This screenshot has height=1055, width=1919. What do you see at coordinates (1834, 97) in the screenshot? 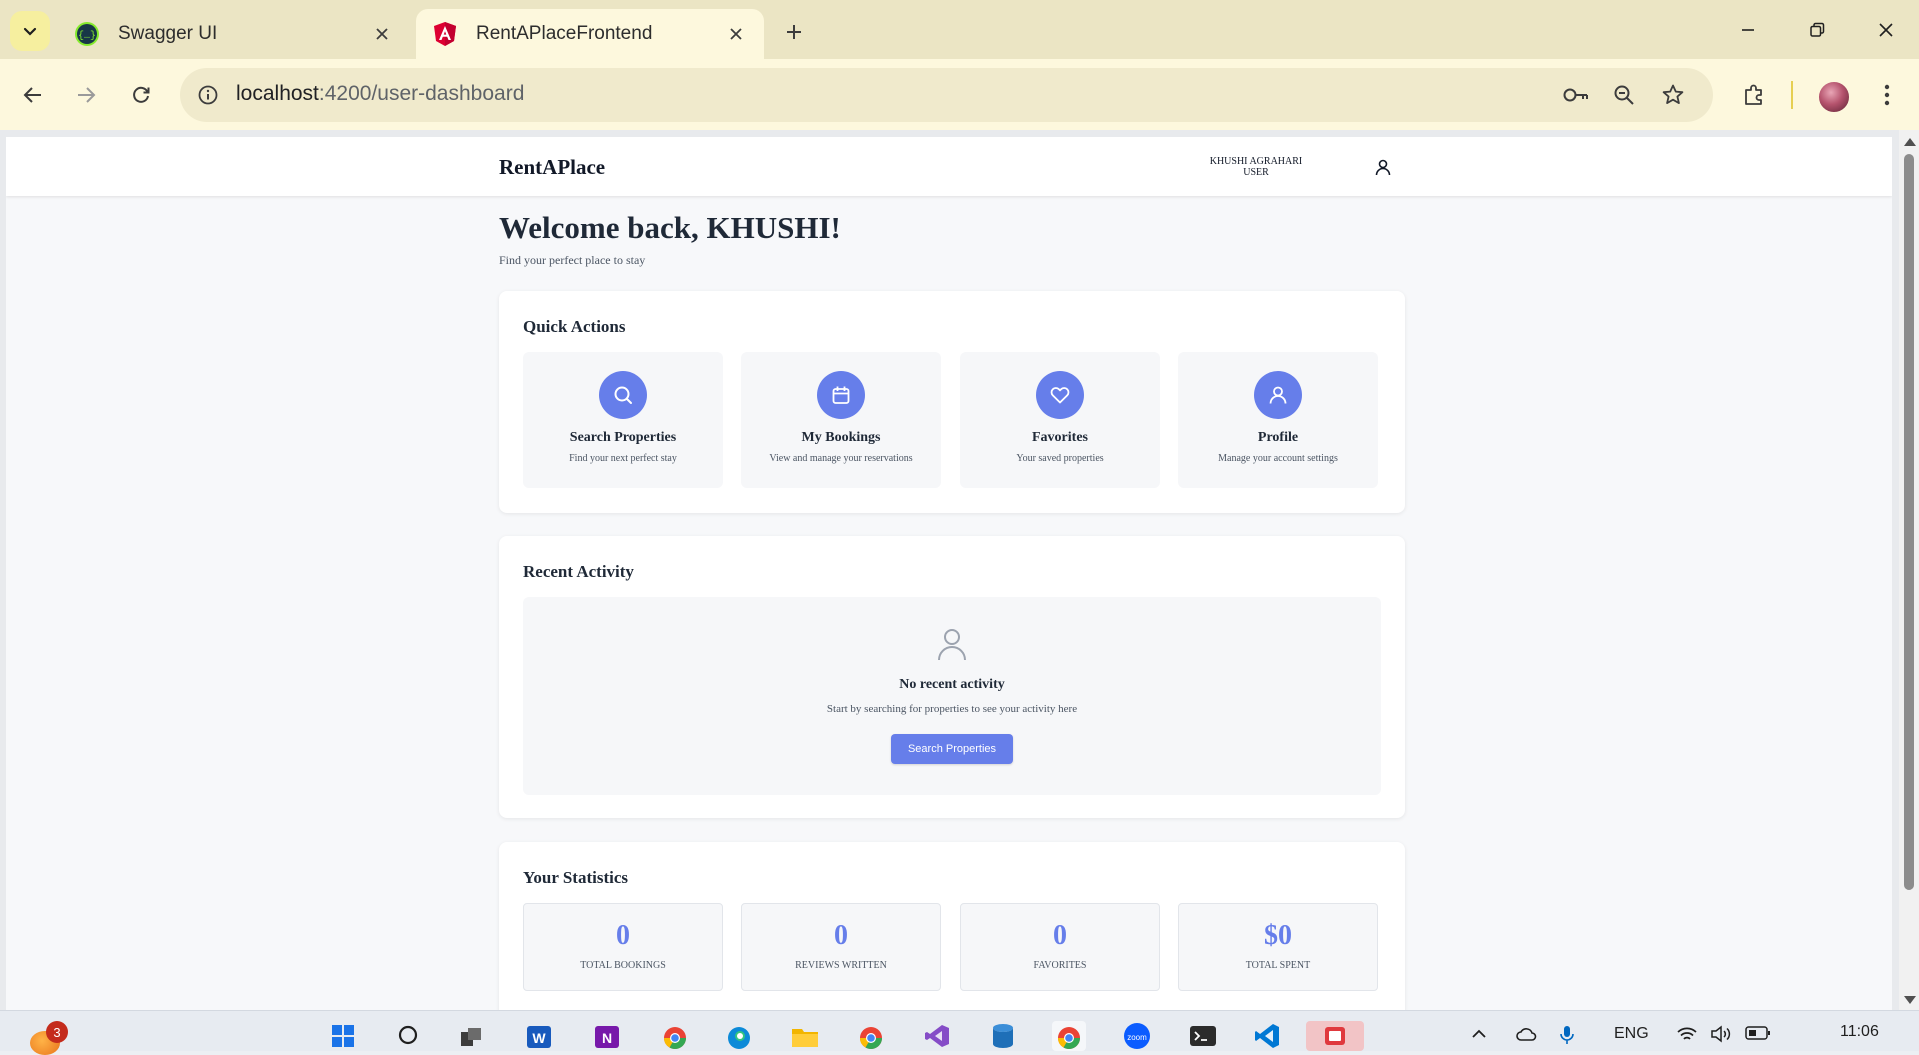
I see `browser-profile-avatar` at bounding box center [1834, 97].